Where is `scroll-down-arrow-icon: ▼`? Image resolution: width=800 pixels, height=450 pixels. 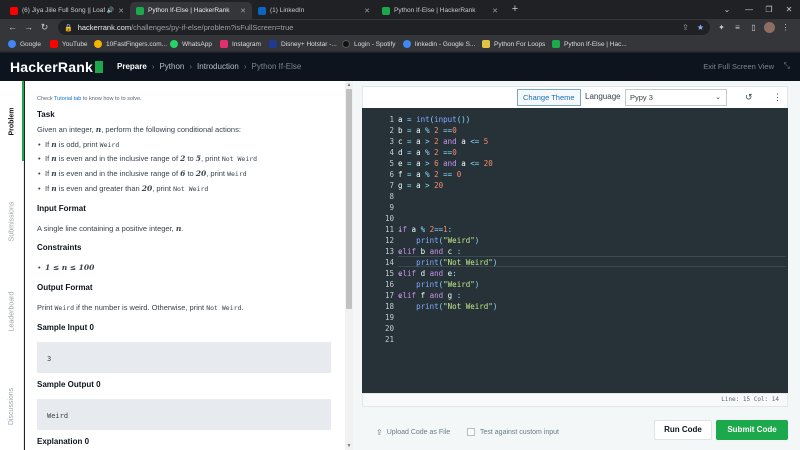
scroll-down-arrow-icon: ▼ is located at coordinates (349, 446).